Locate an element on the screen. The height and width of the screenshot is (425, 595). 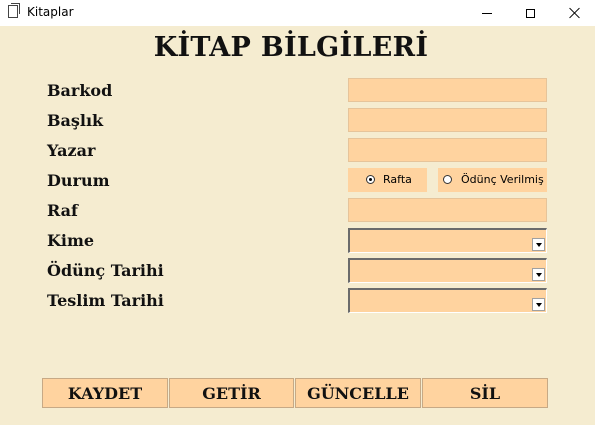
maximize-button is located at coordinates (530, 13).